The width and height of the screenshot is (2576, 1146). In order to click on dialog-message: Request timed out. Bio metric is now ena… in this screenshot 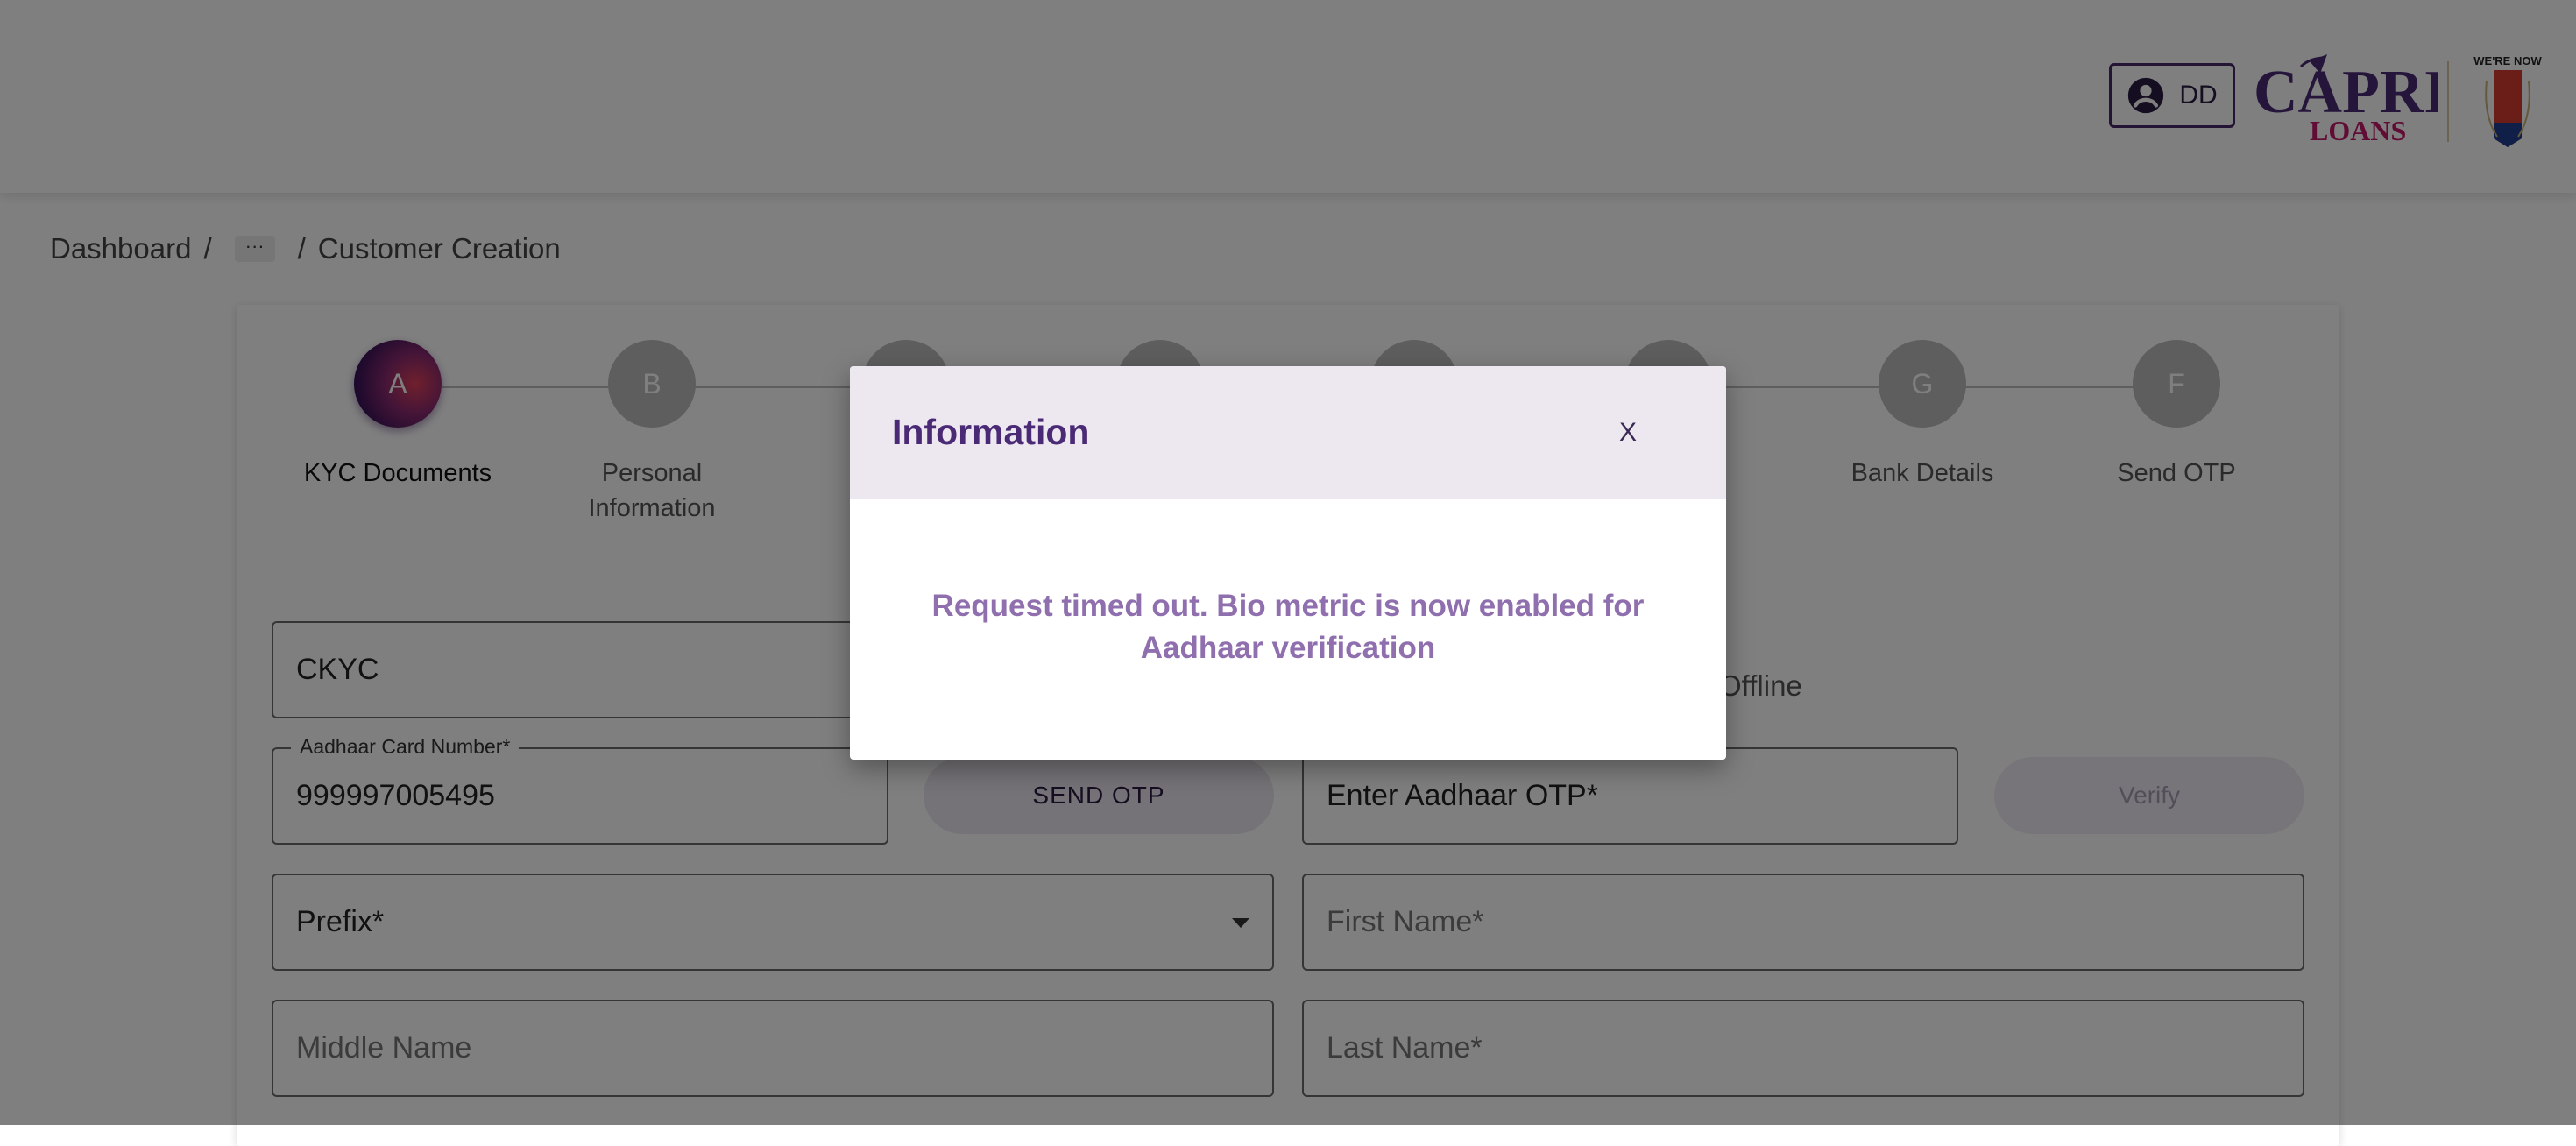, I will do `click(1288, 627)`.